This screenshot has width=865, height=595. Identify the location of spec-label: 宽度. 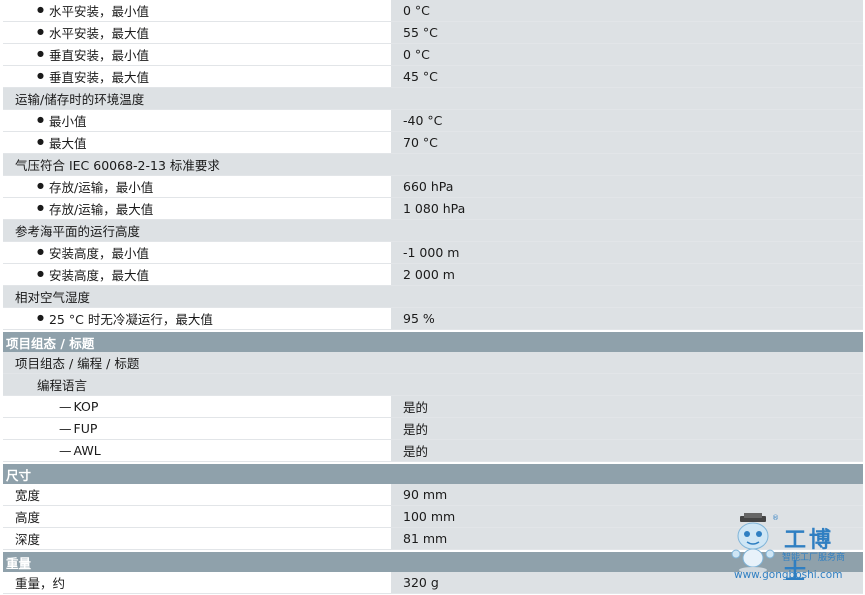
(197, 494).